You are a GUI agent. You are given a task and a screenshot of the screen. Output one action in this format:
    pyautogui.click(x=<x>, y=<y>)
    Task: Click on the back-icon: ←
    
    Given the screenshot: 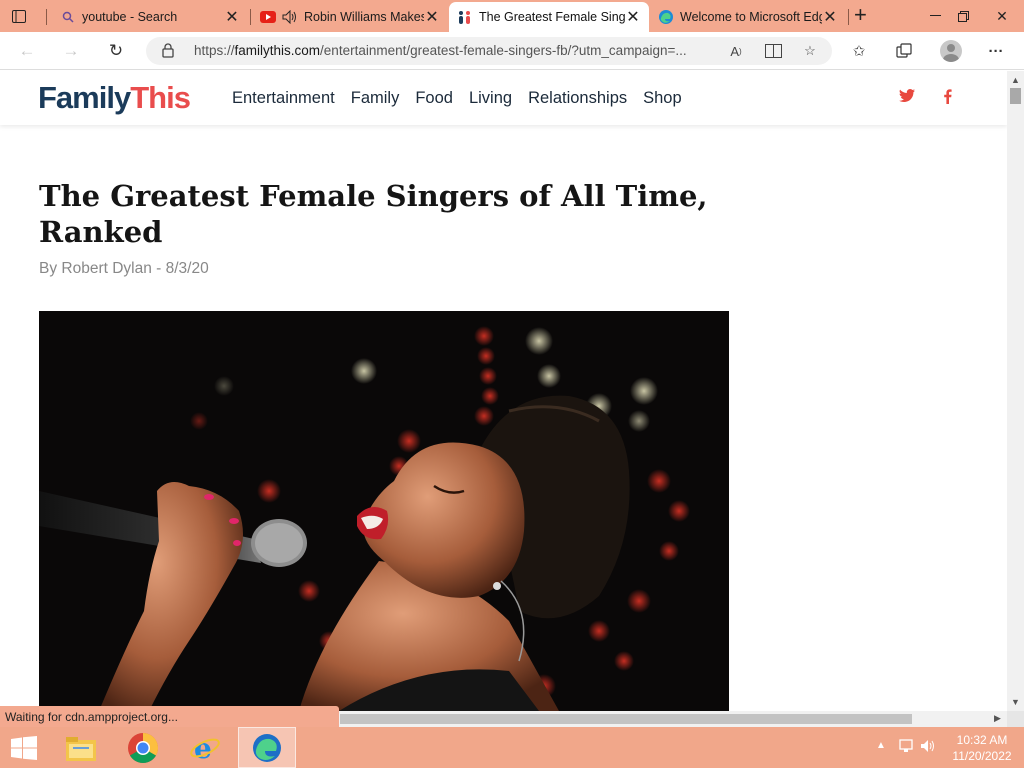 What is the action you would take?
    pyautogui.click(x=27, y=51)
    